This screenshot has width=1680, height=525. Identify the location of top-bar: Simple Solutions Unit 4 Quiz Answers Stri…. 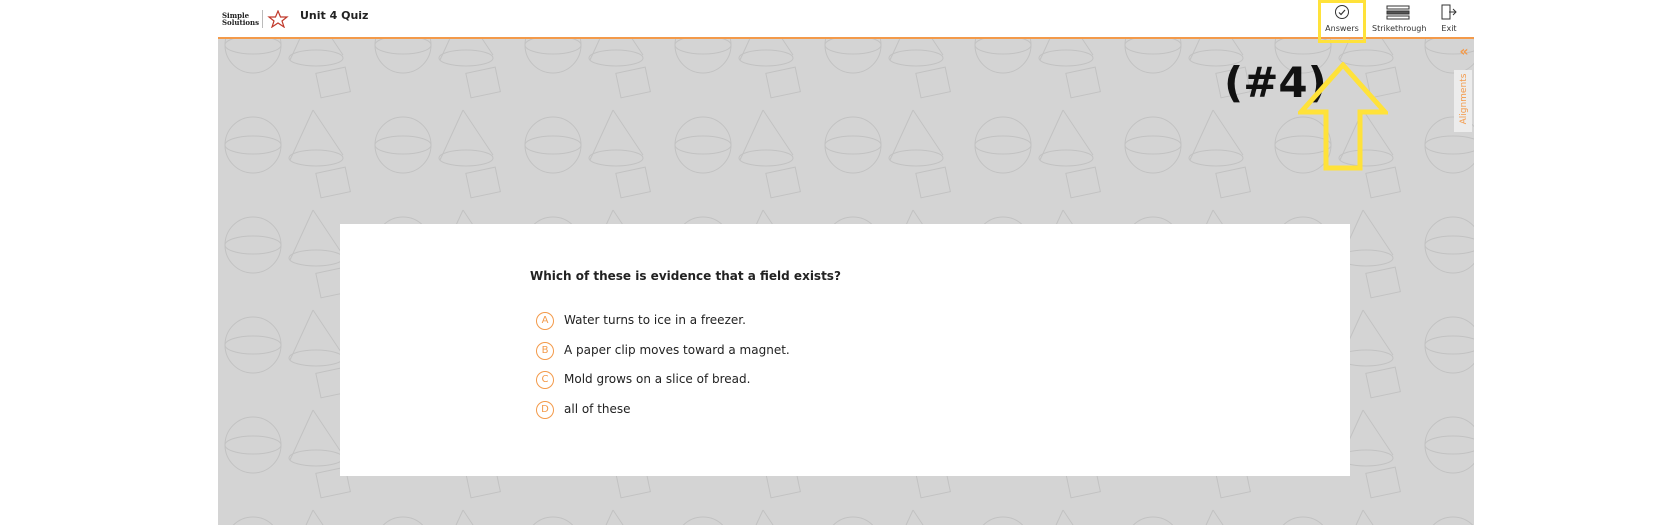
(846, 19).